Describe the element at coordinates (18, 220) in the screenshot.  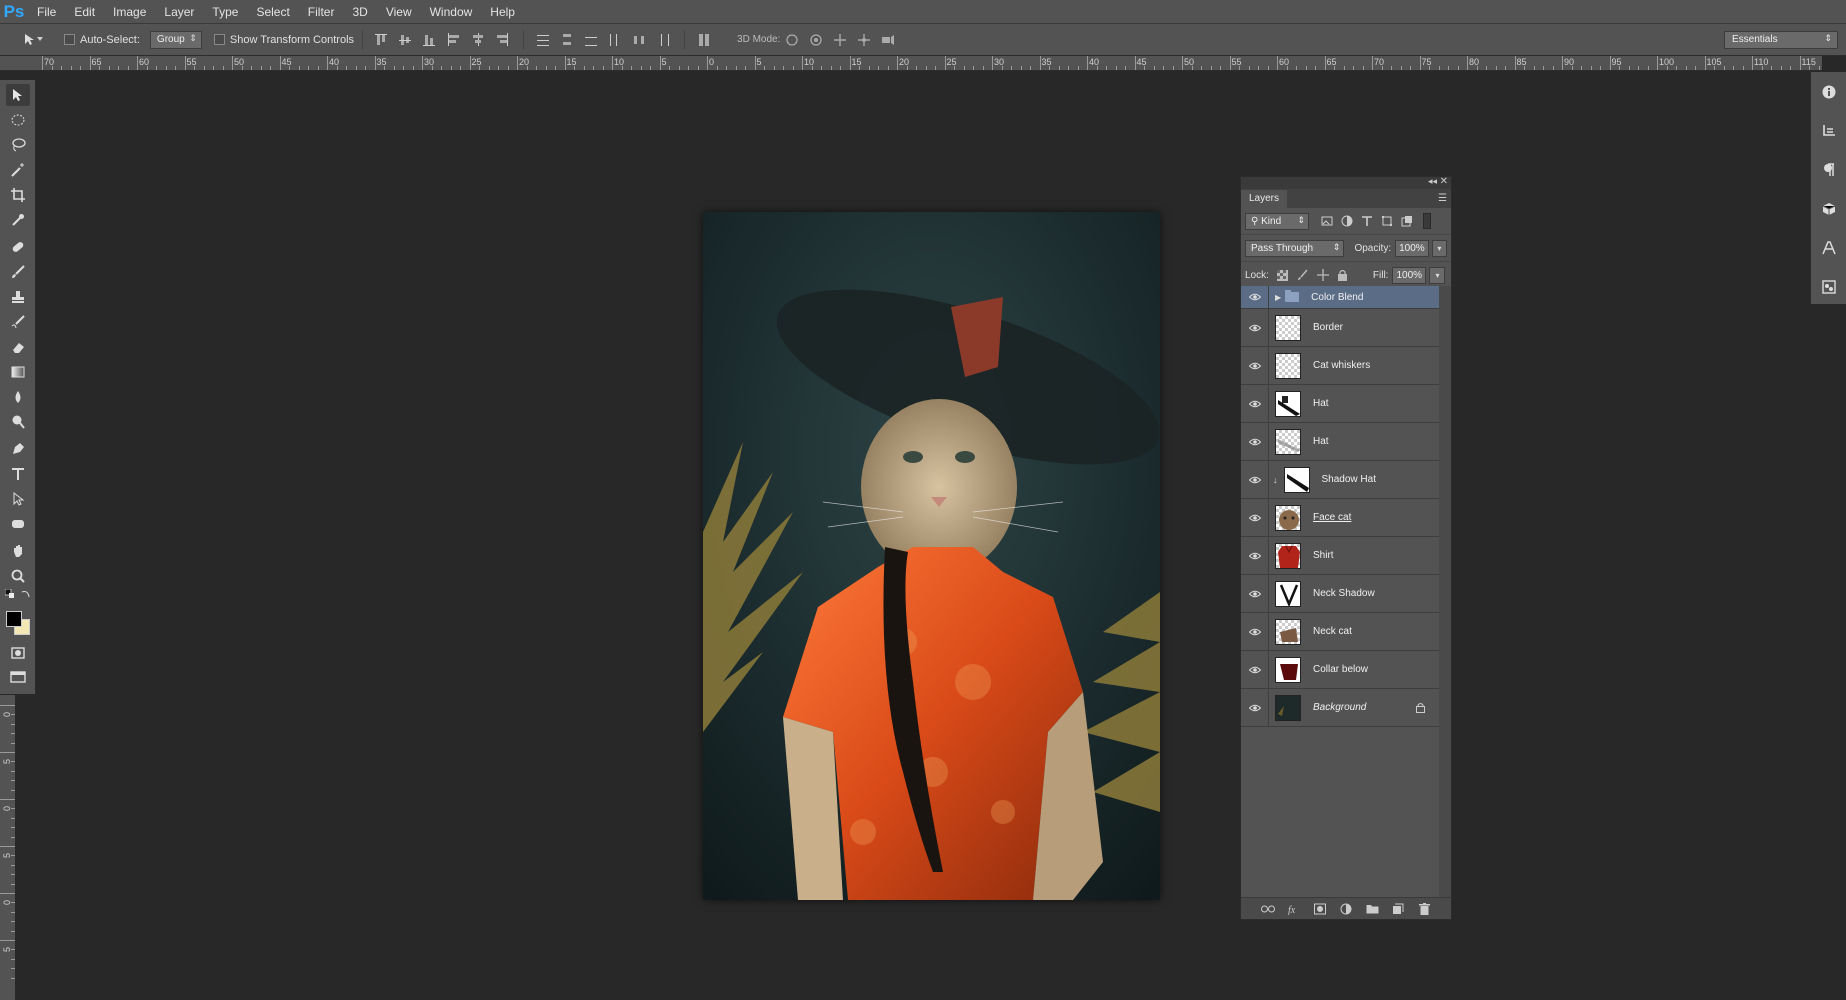
I see `eyedropper-icon` at that location.